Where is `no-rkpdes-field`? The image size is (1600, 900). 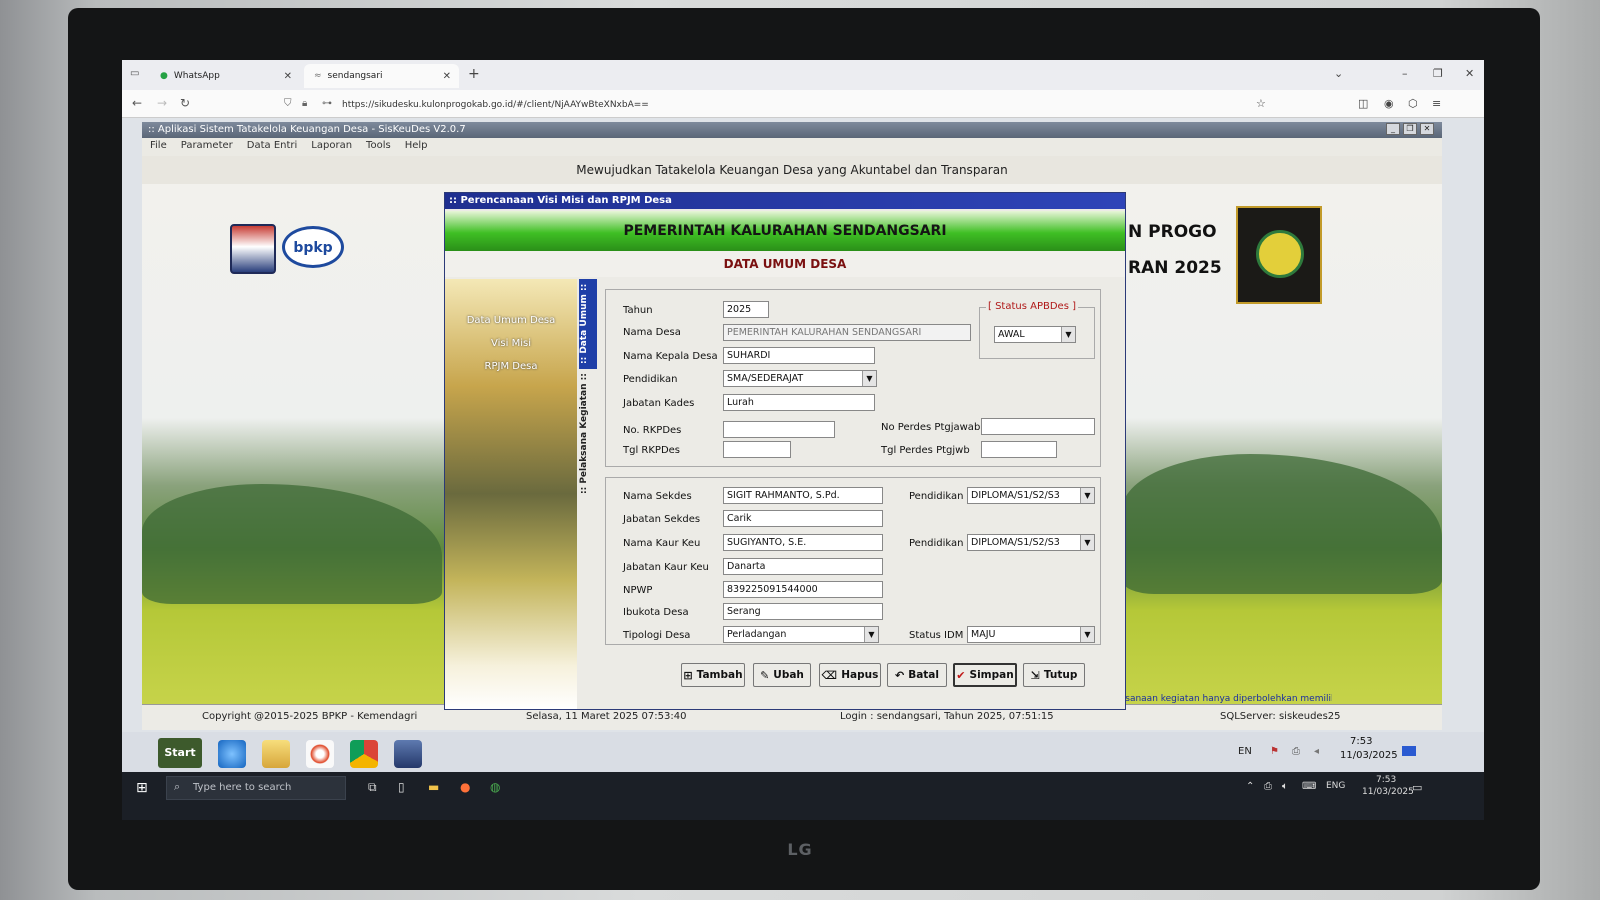 no-rkpdes-field is located at coordinates (779, 429).